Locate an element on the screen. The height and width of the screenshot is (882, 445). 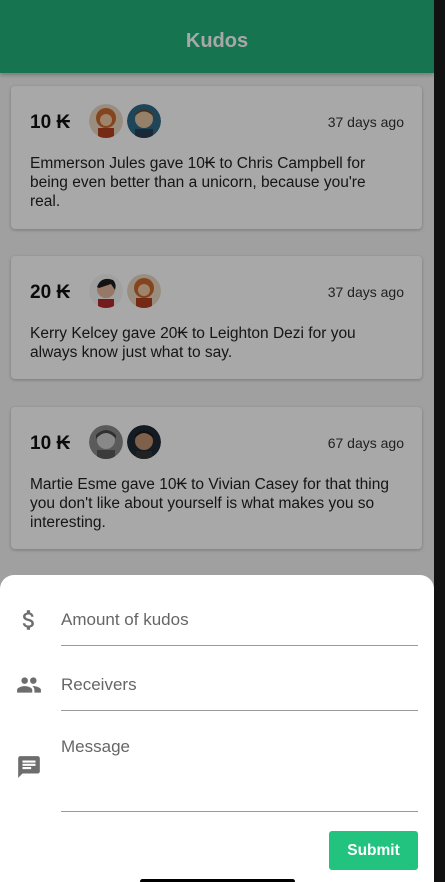
device-edge is located at coordinates (439, 441).